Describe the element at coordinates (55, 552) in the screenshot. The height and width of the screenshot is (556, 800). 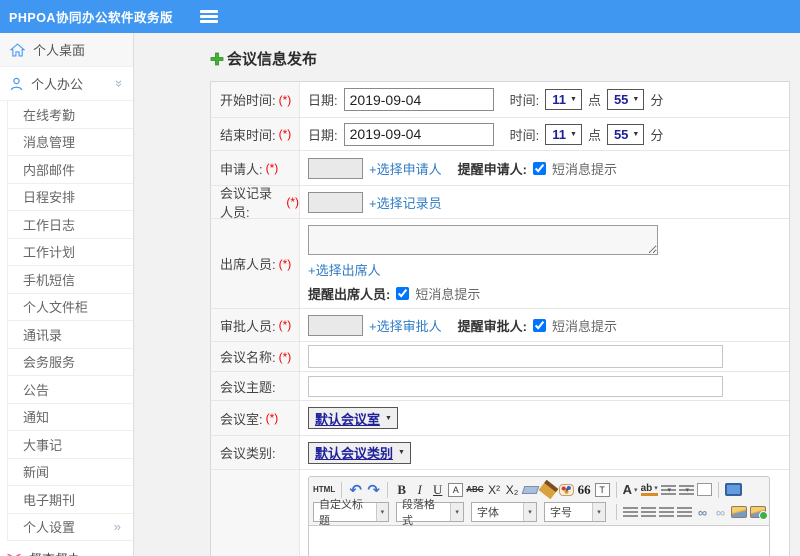
I see `sidebar-item-label: 督查督办` at that location.